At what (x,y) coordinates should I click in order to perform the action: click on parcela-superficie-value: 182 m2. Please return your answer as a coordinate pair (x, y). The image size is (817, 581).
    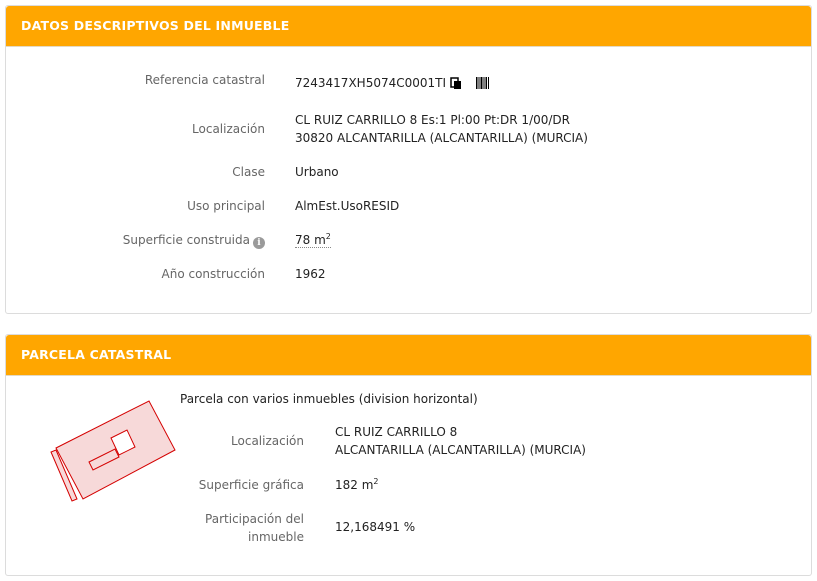
    Looking at the image, I should click on (357, 485).